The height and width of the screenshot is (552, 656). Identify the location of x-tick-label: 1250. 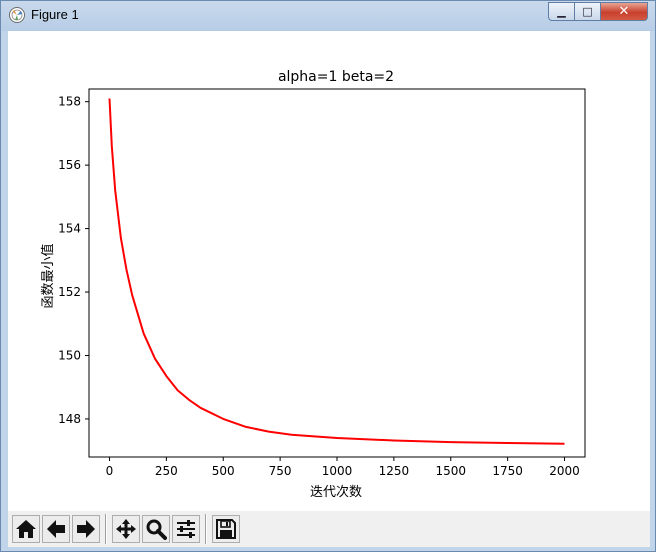
(394, 471).